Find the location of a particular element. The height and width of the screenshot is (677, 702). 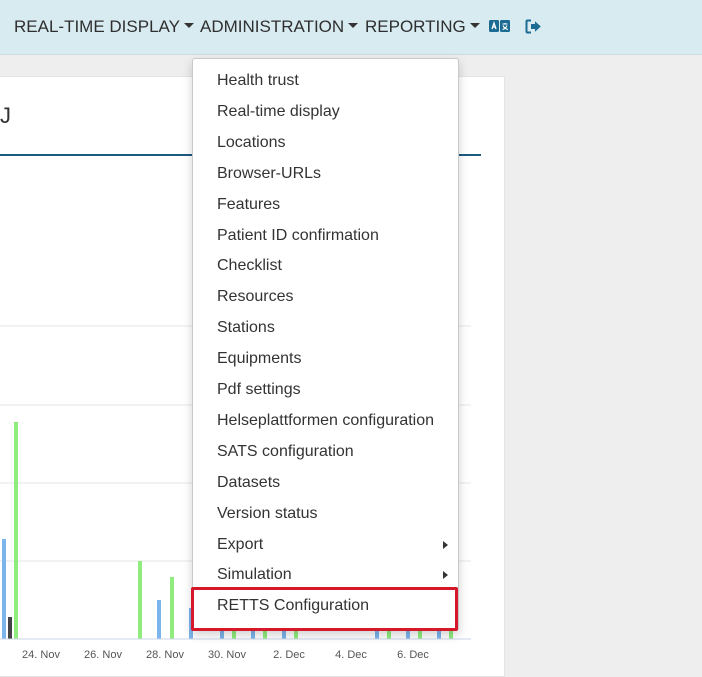

menu-item-equipments: Equipments is located at coordinates (325, 359).